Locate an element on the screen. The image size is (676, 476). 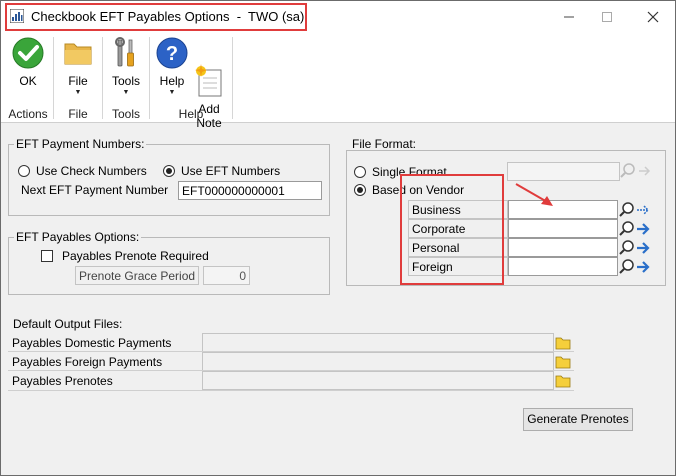
ok-button: OK is located at coordinates (28, 62).